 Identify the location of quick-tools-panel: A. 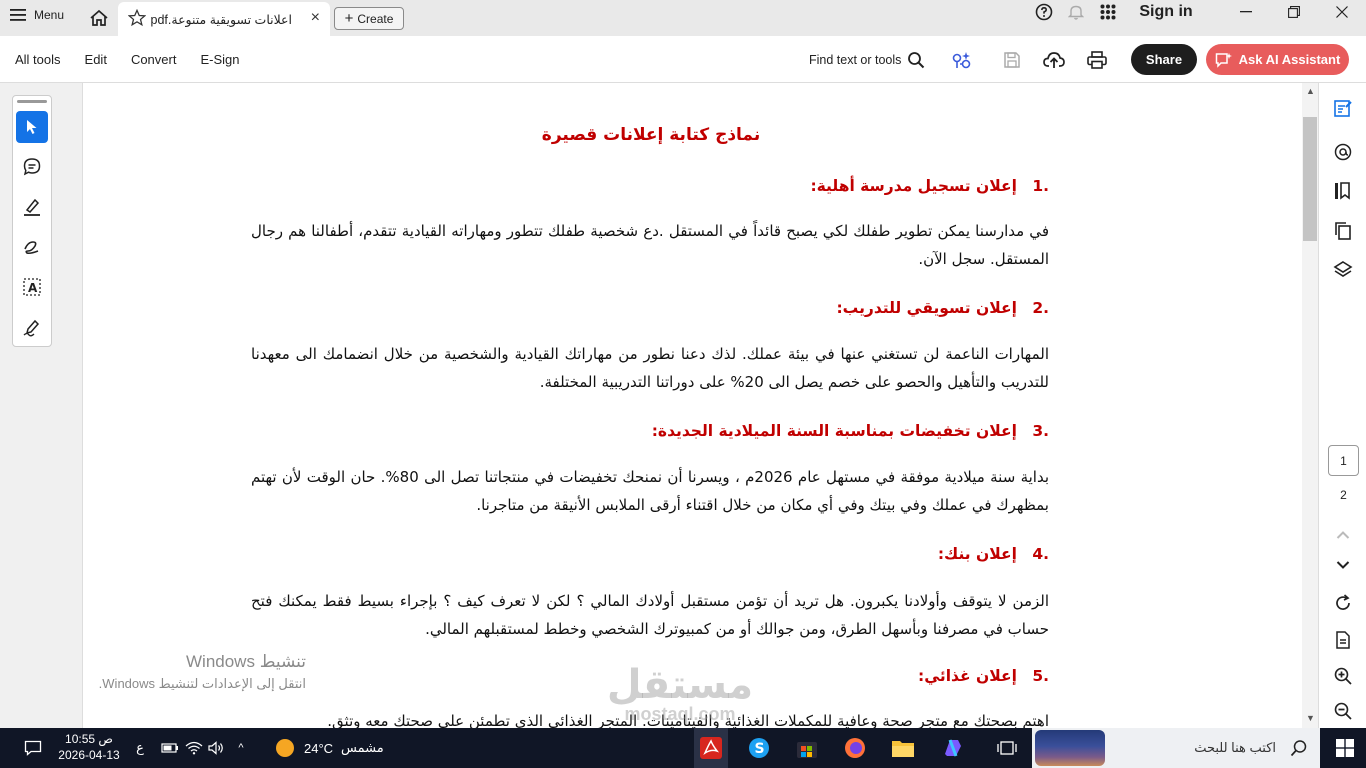
(32, 221).